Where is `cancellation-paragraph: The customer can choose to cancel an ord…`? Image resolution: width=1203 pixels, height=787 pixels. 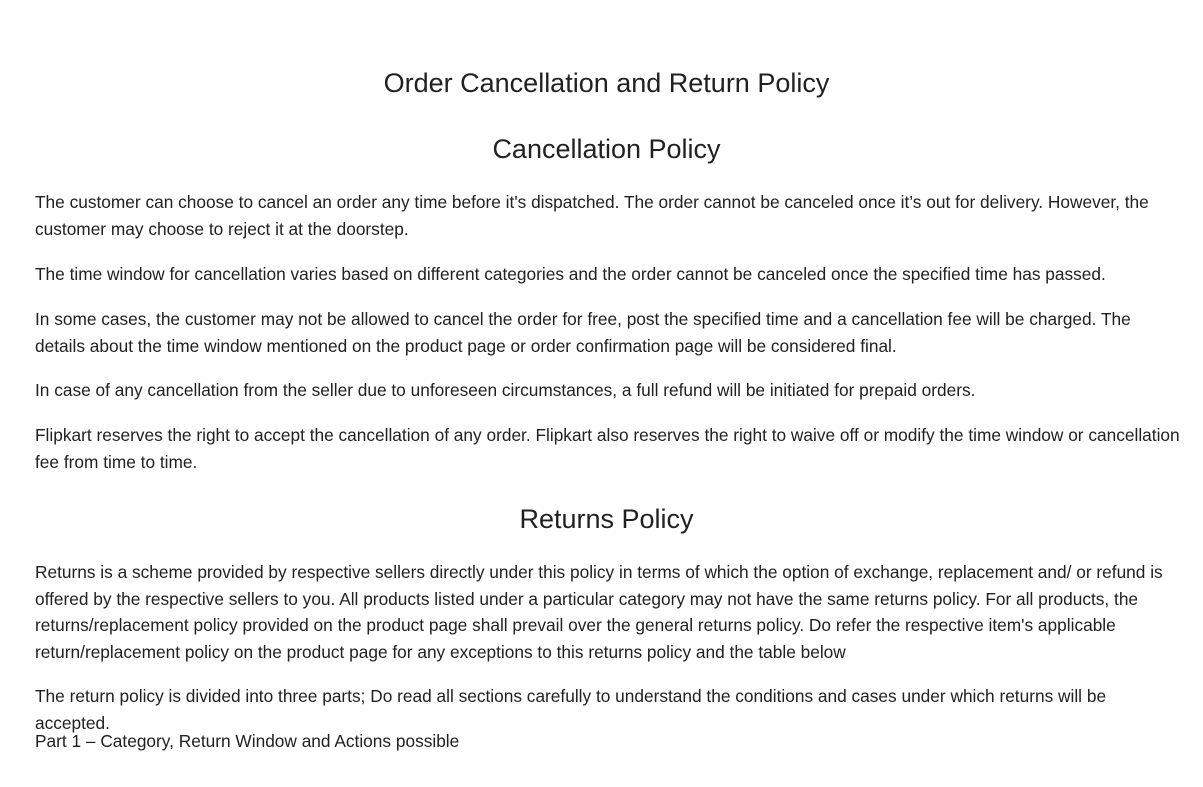 cancellation-paragraph: The customer can choose to cancel an ord… is located at coordinates (592, 215).